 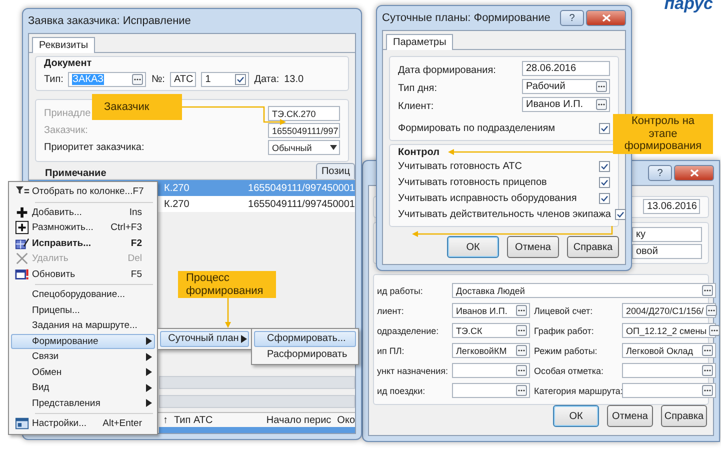 I want to click on text-field: ТЭ.СК, so click(x=491, y=330).